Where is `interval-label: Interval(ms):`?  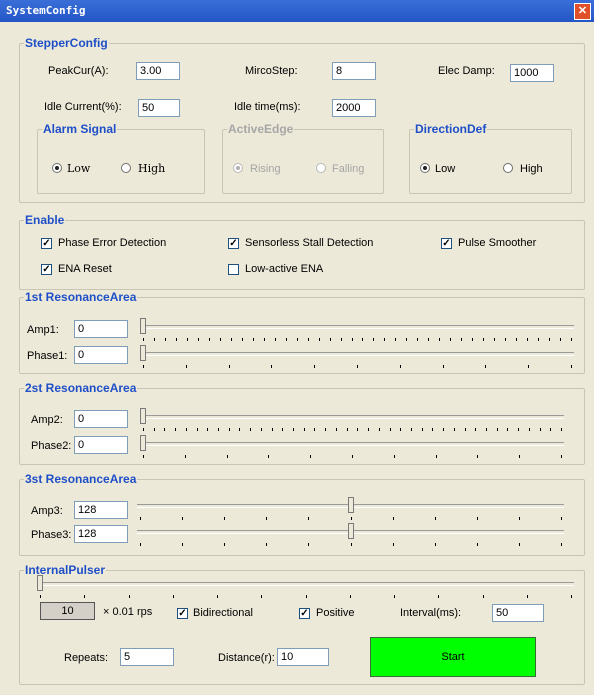 interval-label: Interval(ms): is located at coordinates (431, 613).